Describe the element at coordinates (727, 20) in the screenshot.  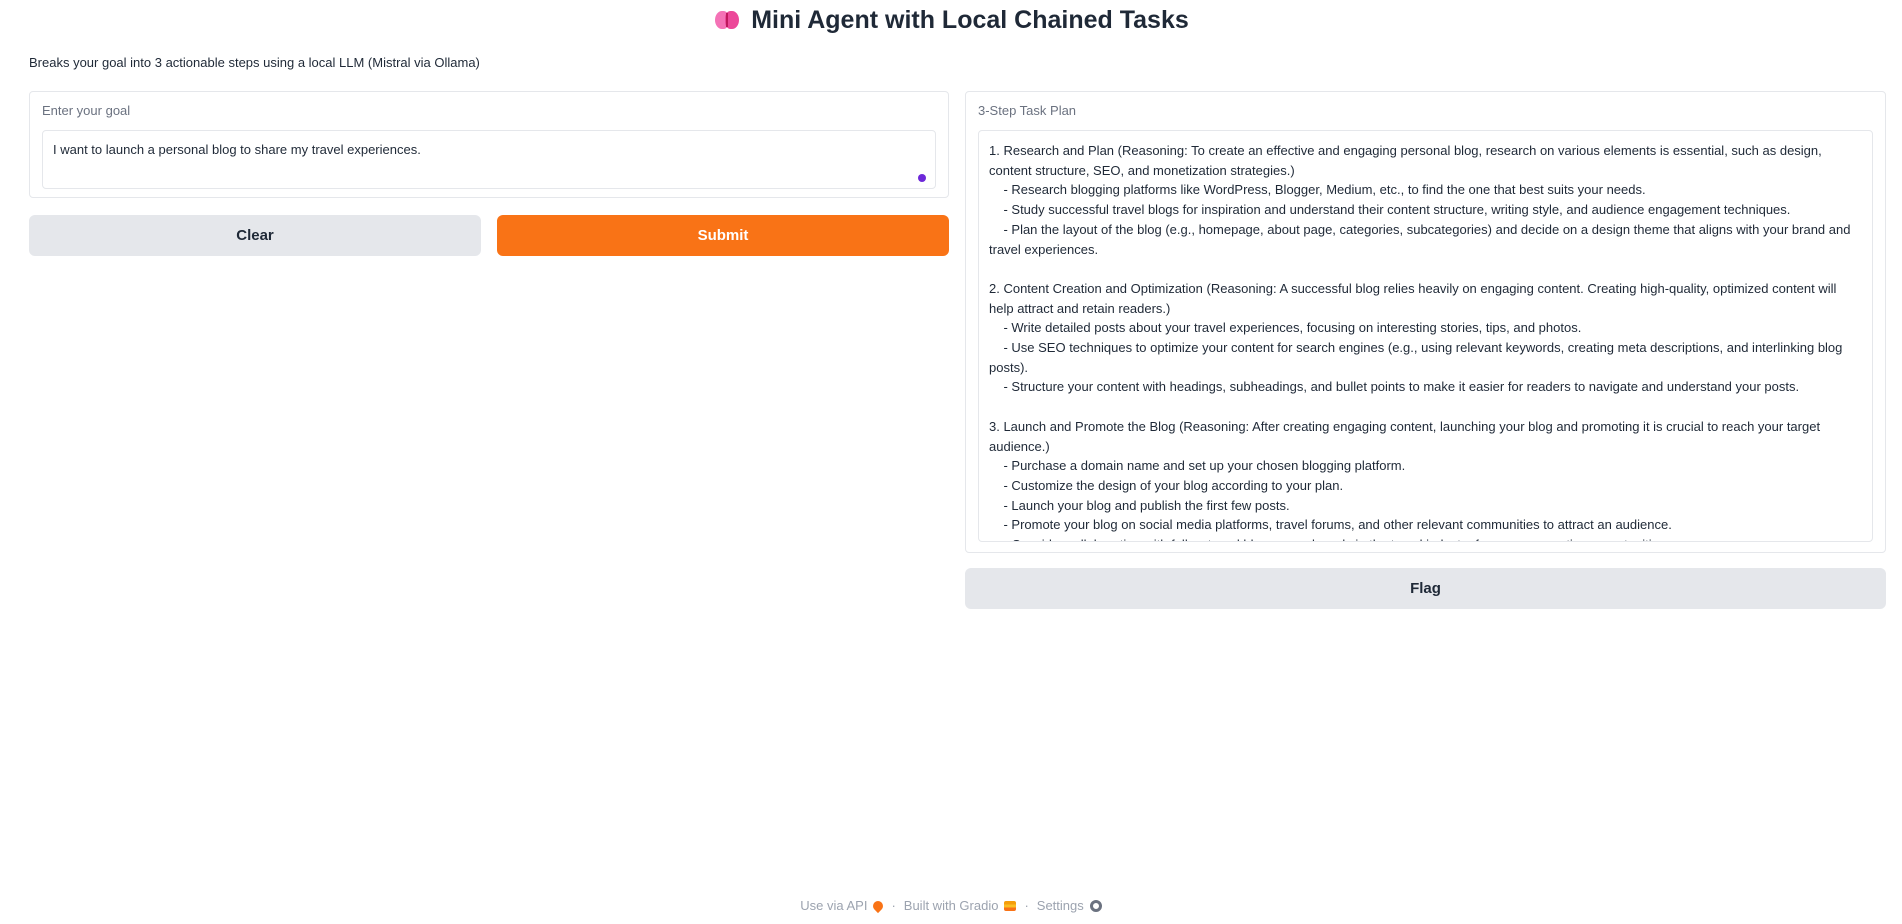
I see `brain-icon` at that location.